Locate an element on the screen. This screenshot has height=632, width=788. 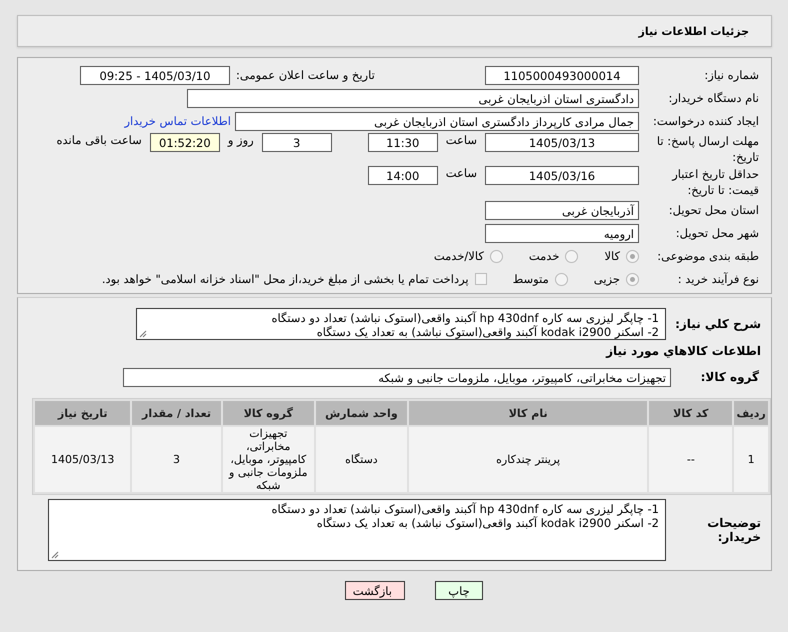
page-title: جزئیات اطلاعات نیاز is located at coordinates (693, 31).